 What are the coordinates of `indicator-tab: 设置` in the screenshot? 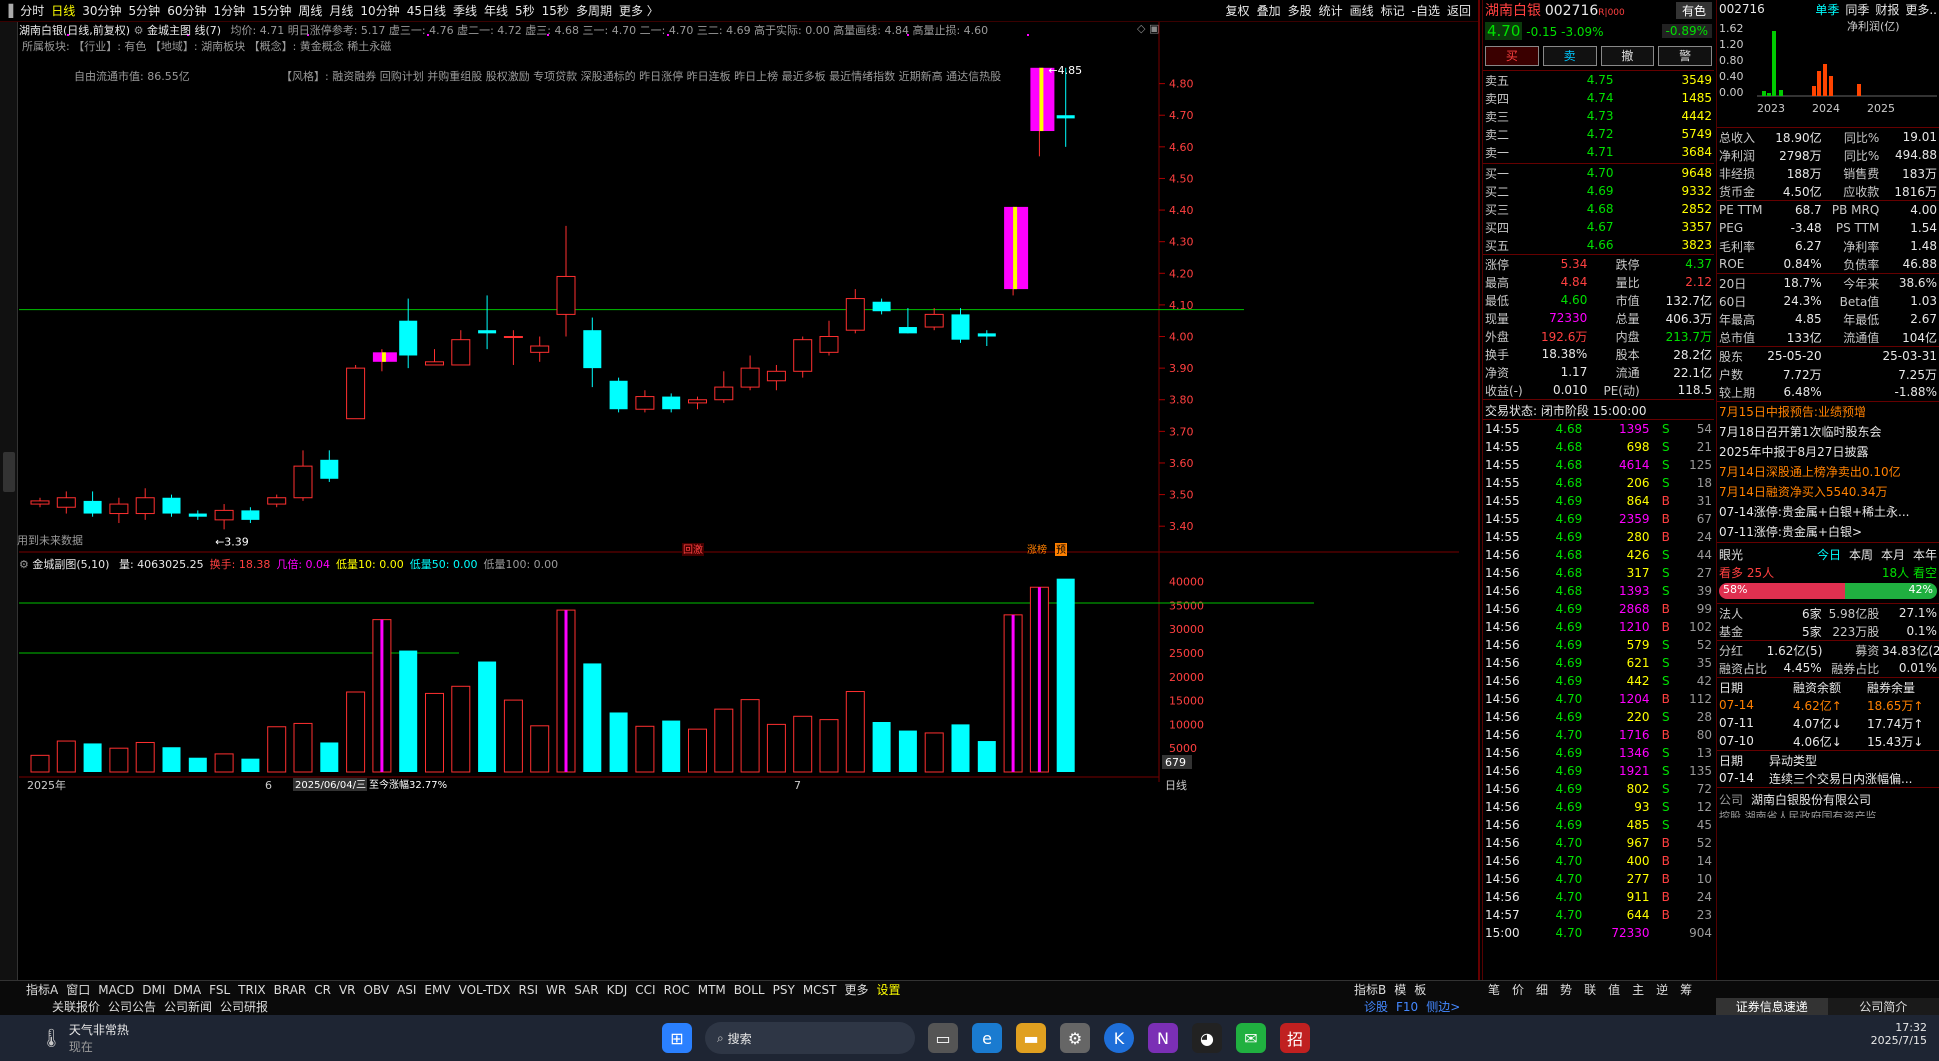 It's located at (889, 989).